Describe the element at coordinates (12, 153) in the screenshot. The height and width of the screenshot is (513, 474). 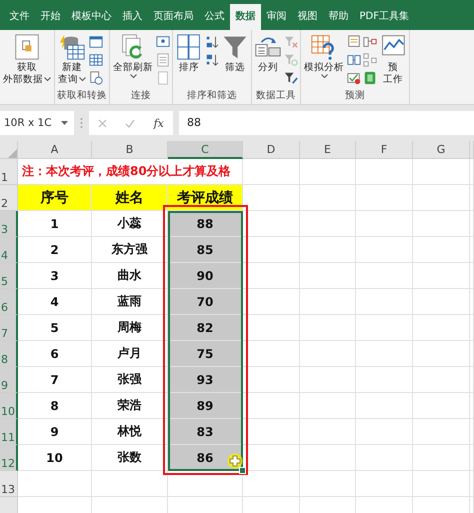
I see `corner-triangle-icon` at that location.